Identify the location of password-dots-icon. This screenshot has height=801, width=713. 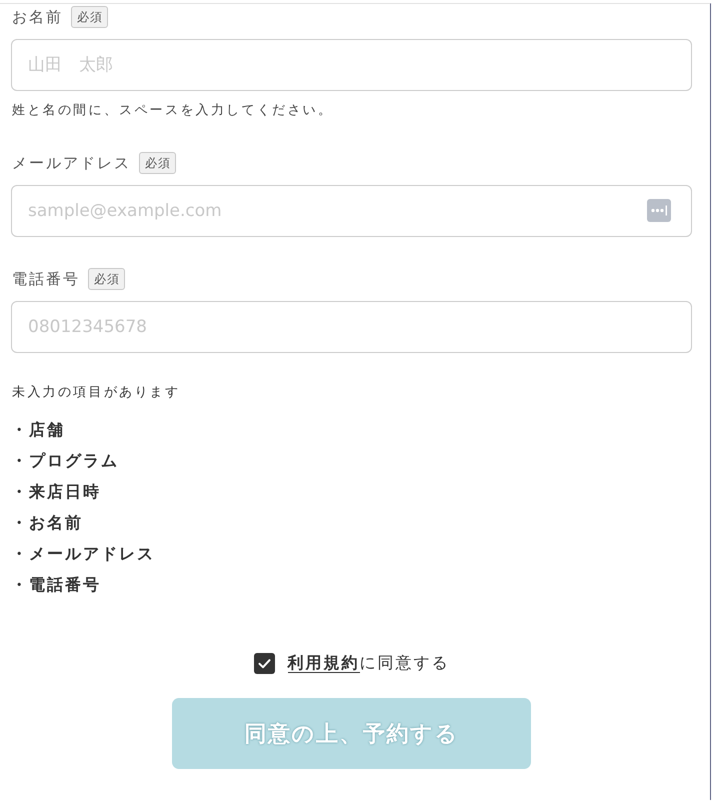
(659, 210).